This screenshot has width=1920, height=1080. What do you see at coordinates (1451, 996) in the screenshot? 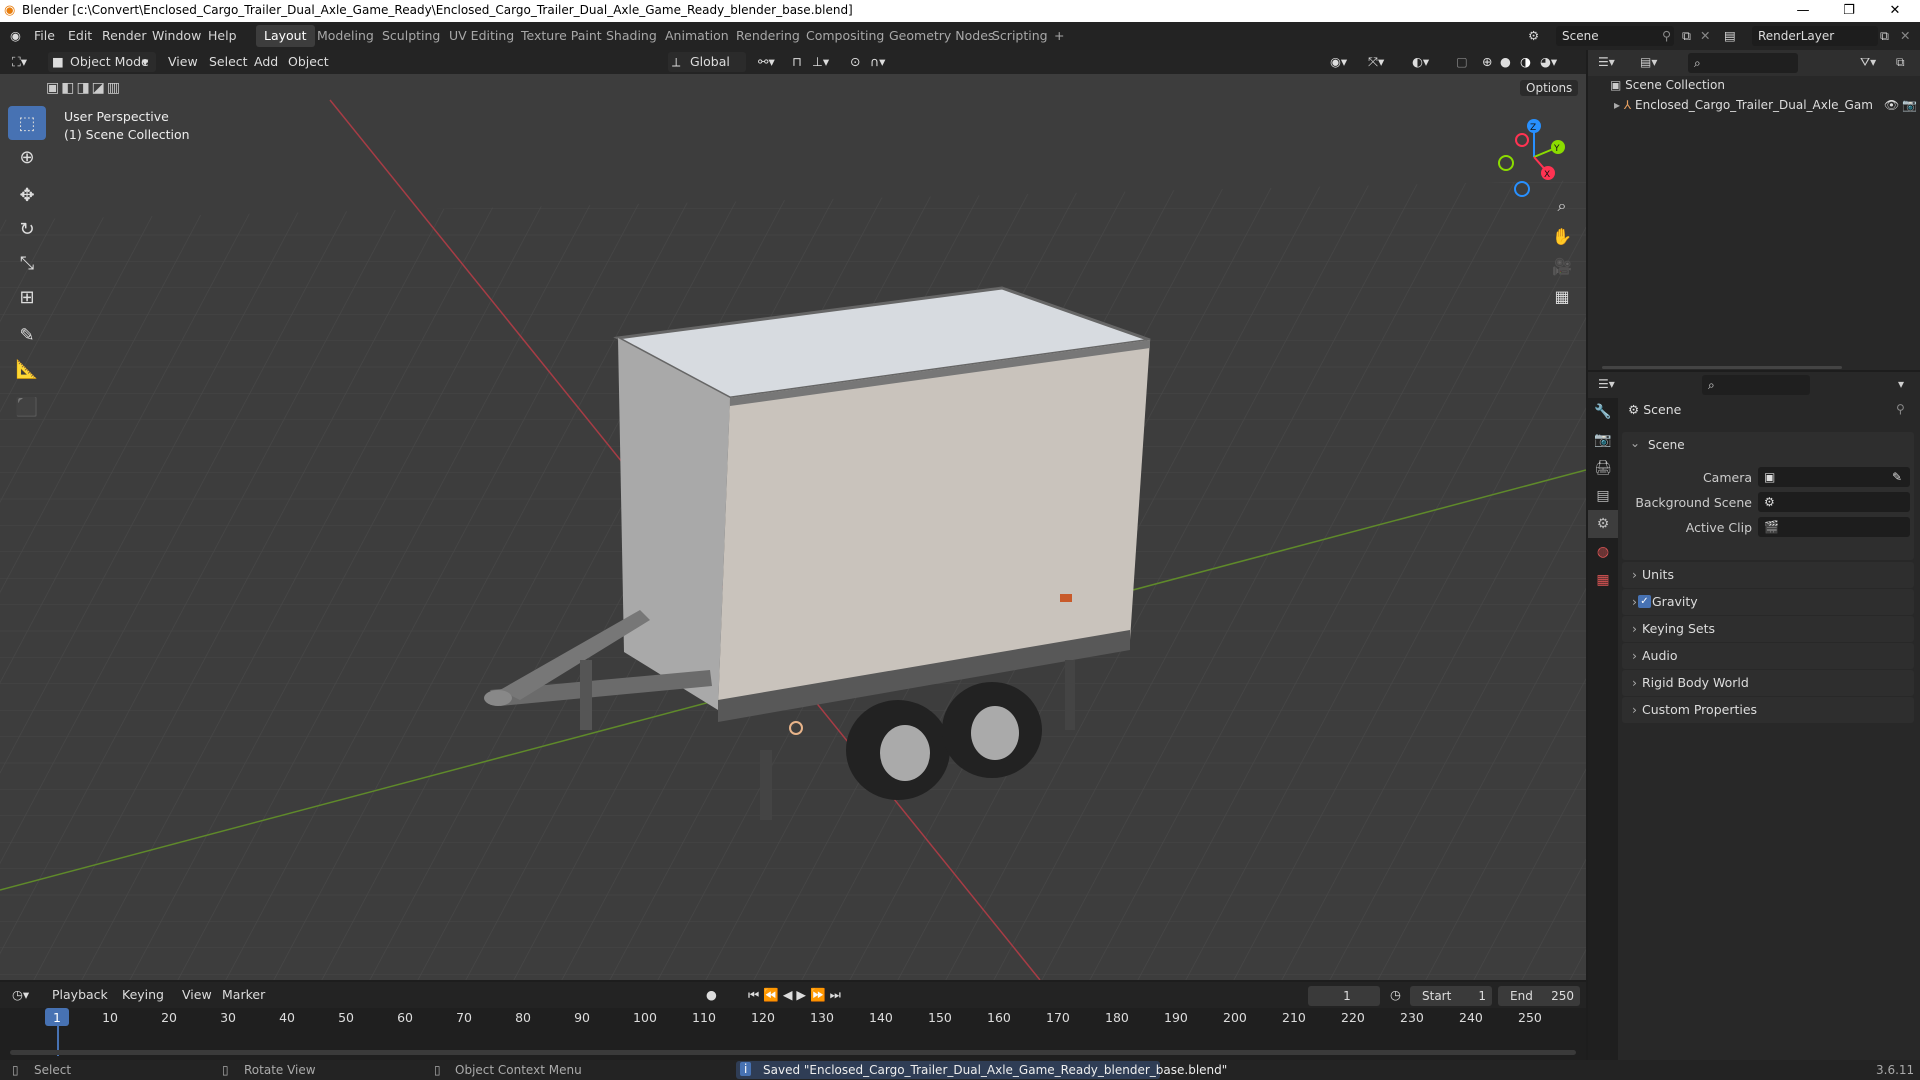
I see `start-frame-field: Start 1` at bounding box center [1451, 996].